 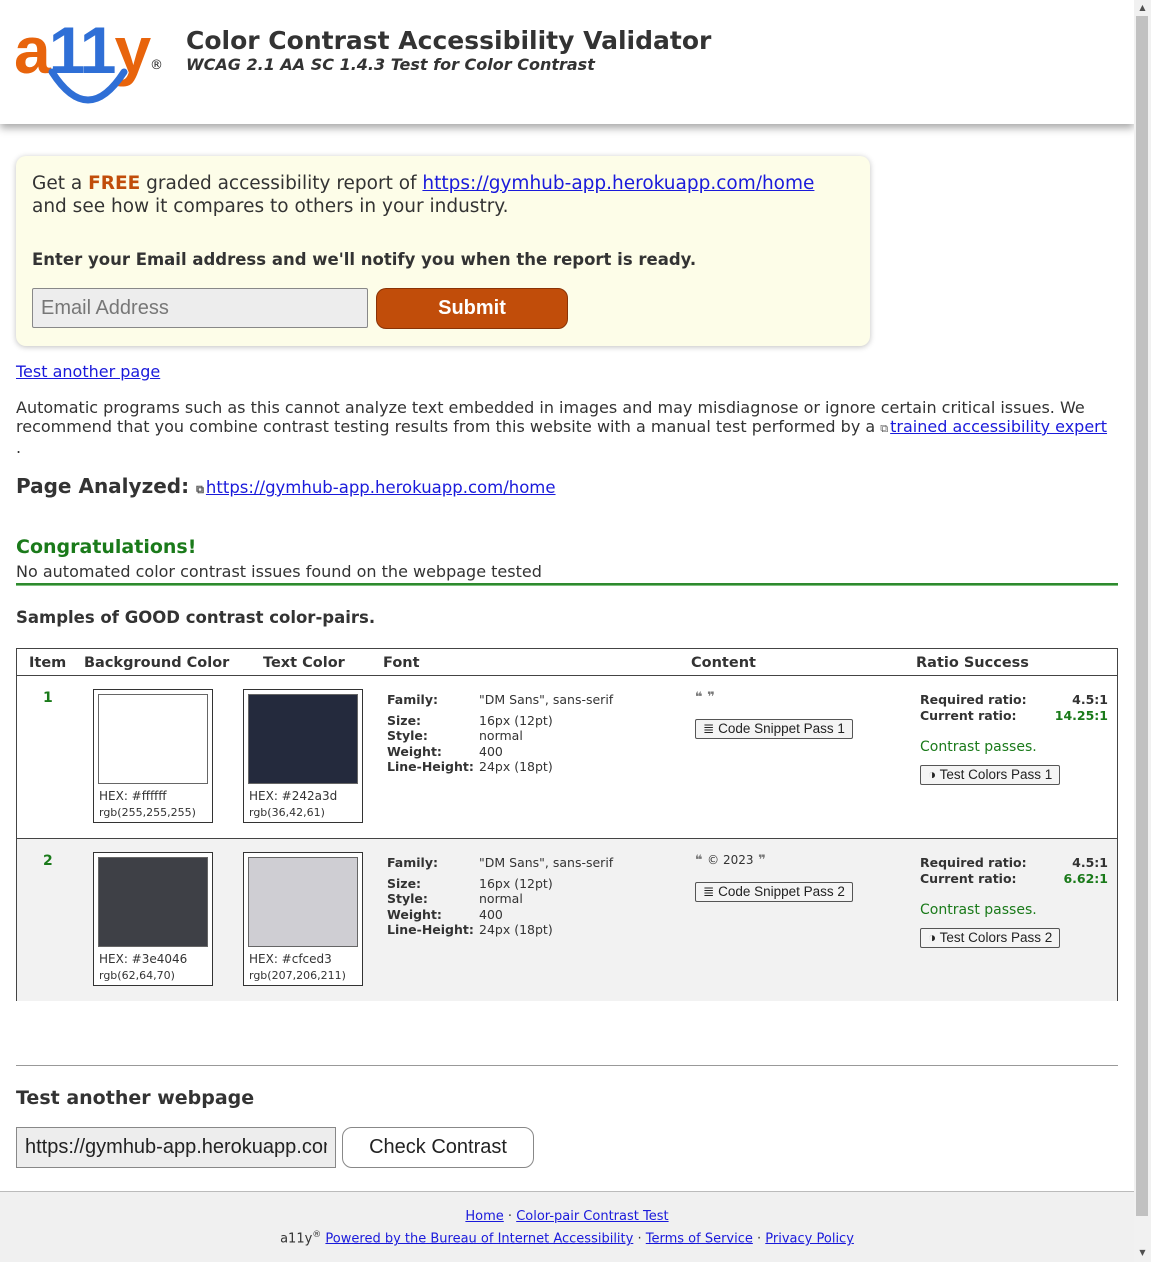 What do you see at coordinates (114, 183) in the screenshot?
I see `promo-free: FREE` at bounding box center [114, 183].